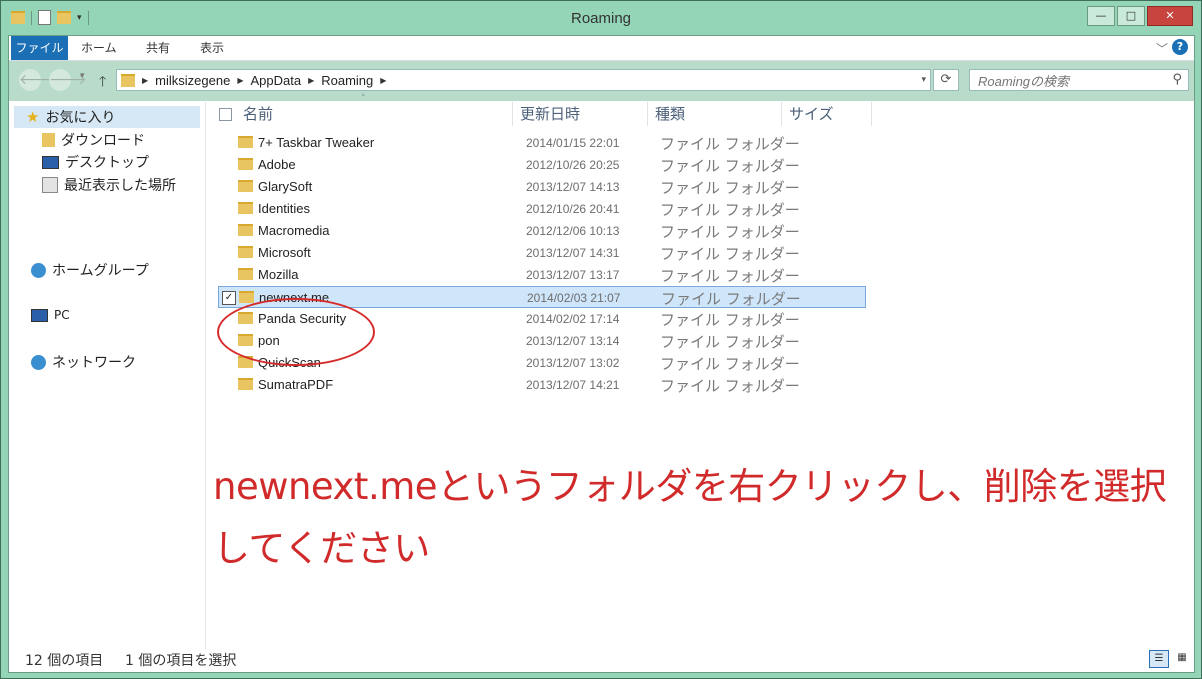 The height and width of the screenshot is (679, 1202). I want to click on file-date: 2013/12/07 13:02, so click(573, 363).